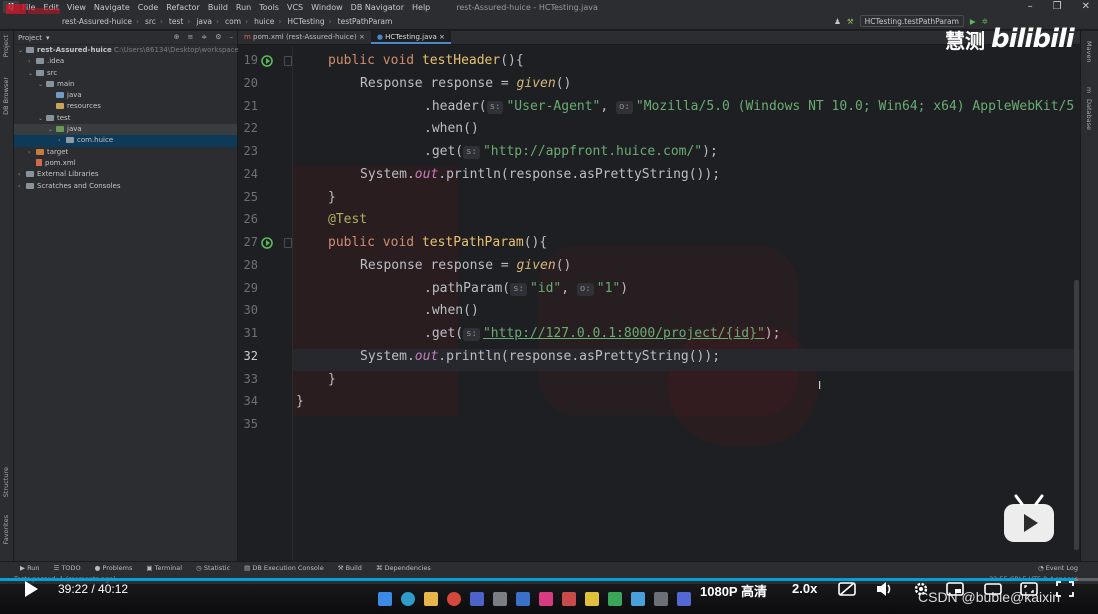 The width and height of the screenshot is (1098, 614). I want to click on breadcrumb-test: test, so click(176, 21).